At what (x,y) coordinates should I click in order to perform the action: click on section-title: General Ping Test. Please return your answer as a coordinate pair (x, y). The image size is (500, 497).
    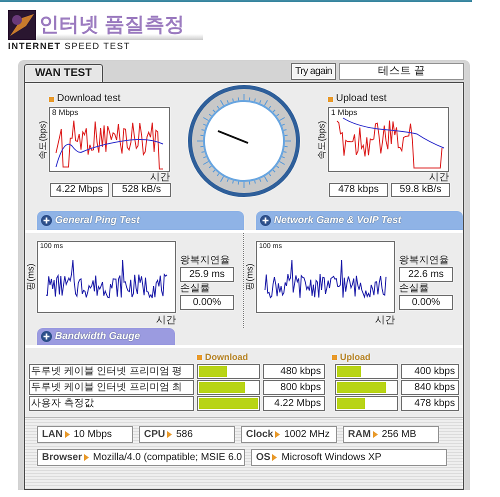
    Looking at the image, I should click on (97, 221).